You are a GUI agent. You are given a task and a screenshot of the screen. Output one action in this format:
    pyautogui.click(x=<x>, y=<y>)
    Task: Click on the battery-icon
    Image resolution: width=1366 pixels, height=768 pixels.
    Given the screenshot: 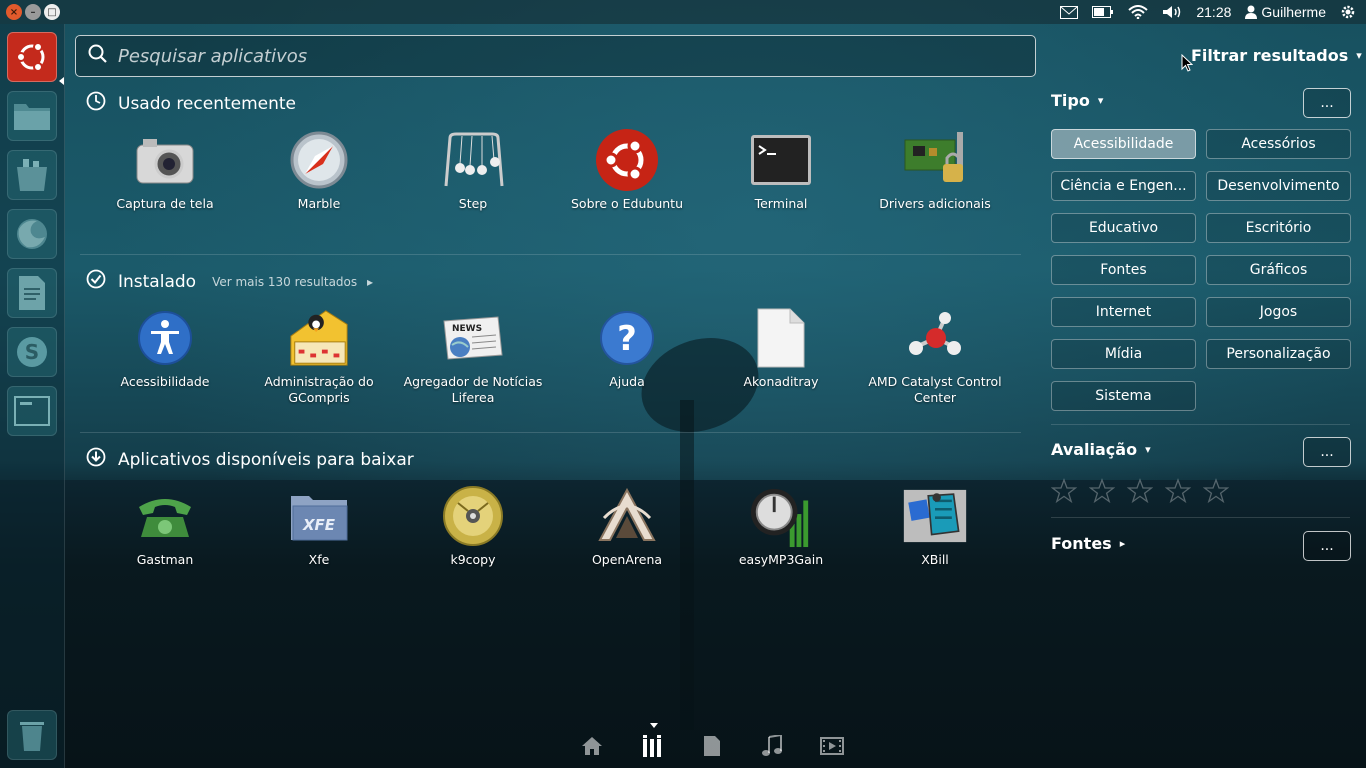 What is the action you would take?
    pyautogui.click(x=1103, y=12)
    